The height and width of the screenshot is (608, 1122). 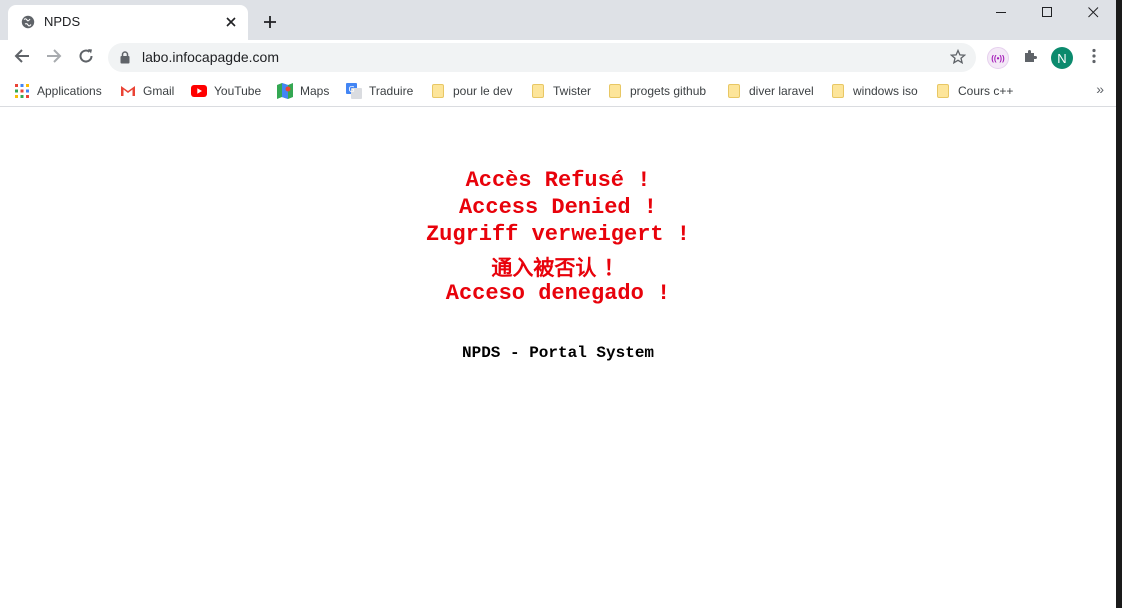 What do you see at coordinates (238, 91) in the screenshot?
I see `bookmark-label: YouTube` at bounding box center [238, 91].